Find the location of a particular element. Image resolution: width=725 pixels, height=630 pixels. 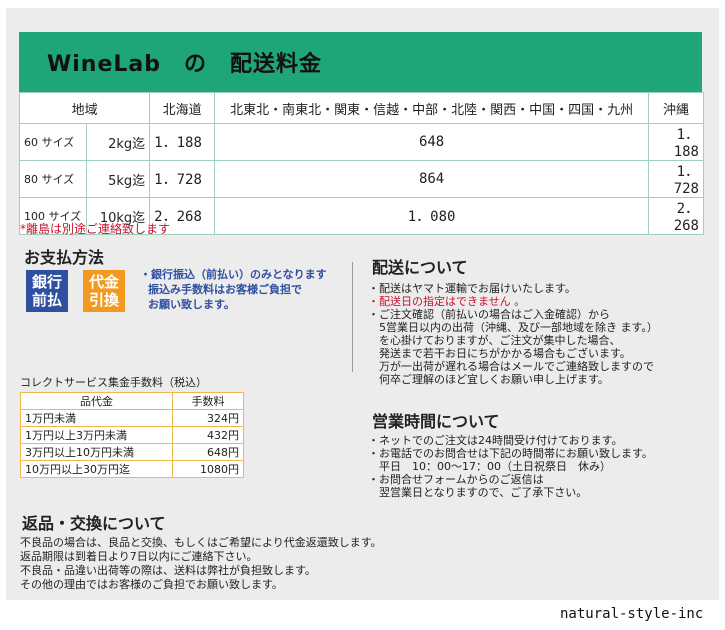

page-title: WineLab の 配送料金 is located at coordinates (185, 64).